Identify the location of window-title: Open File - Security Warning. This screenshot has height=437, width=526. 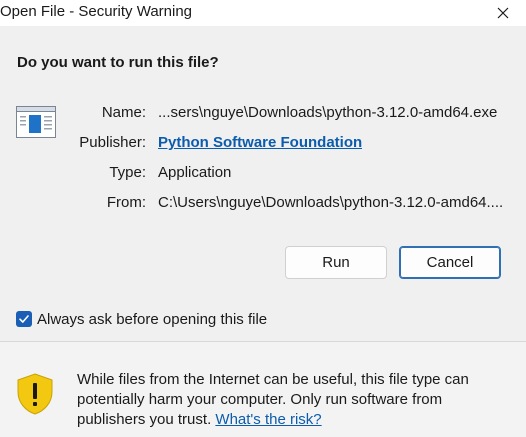
(96, 11).